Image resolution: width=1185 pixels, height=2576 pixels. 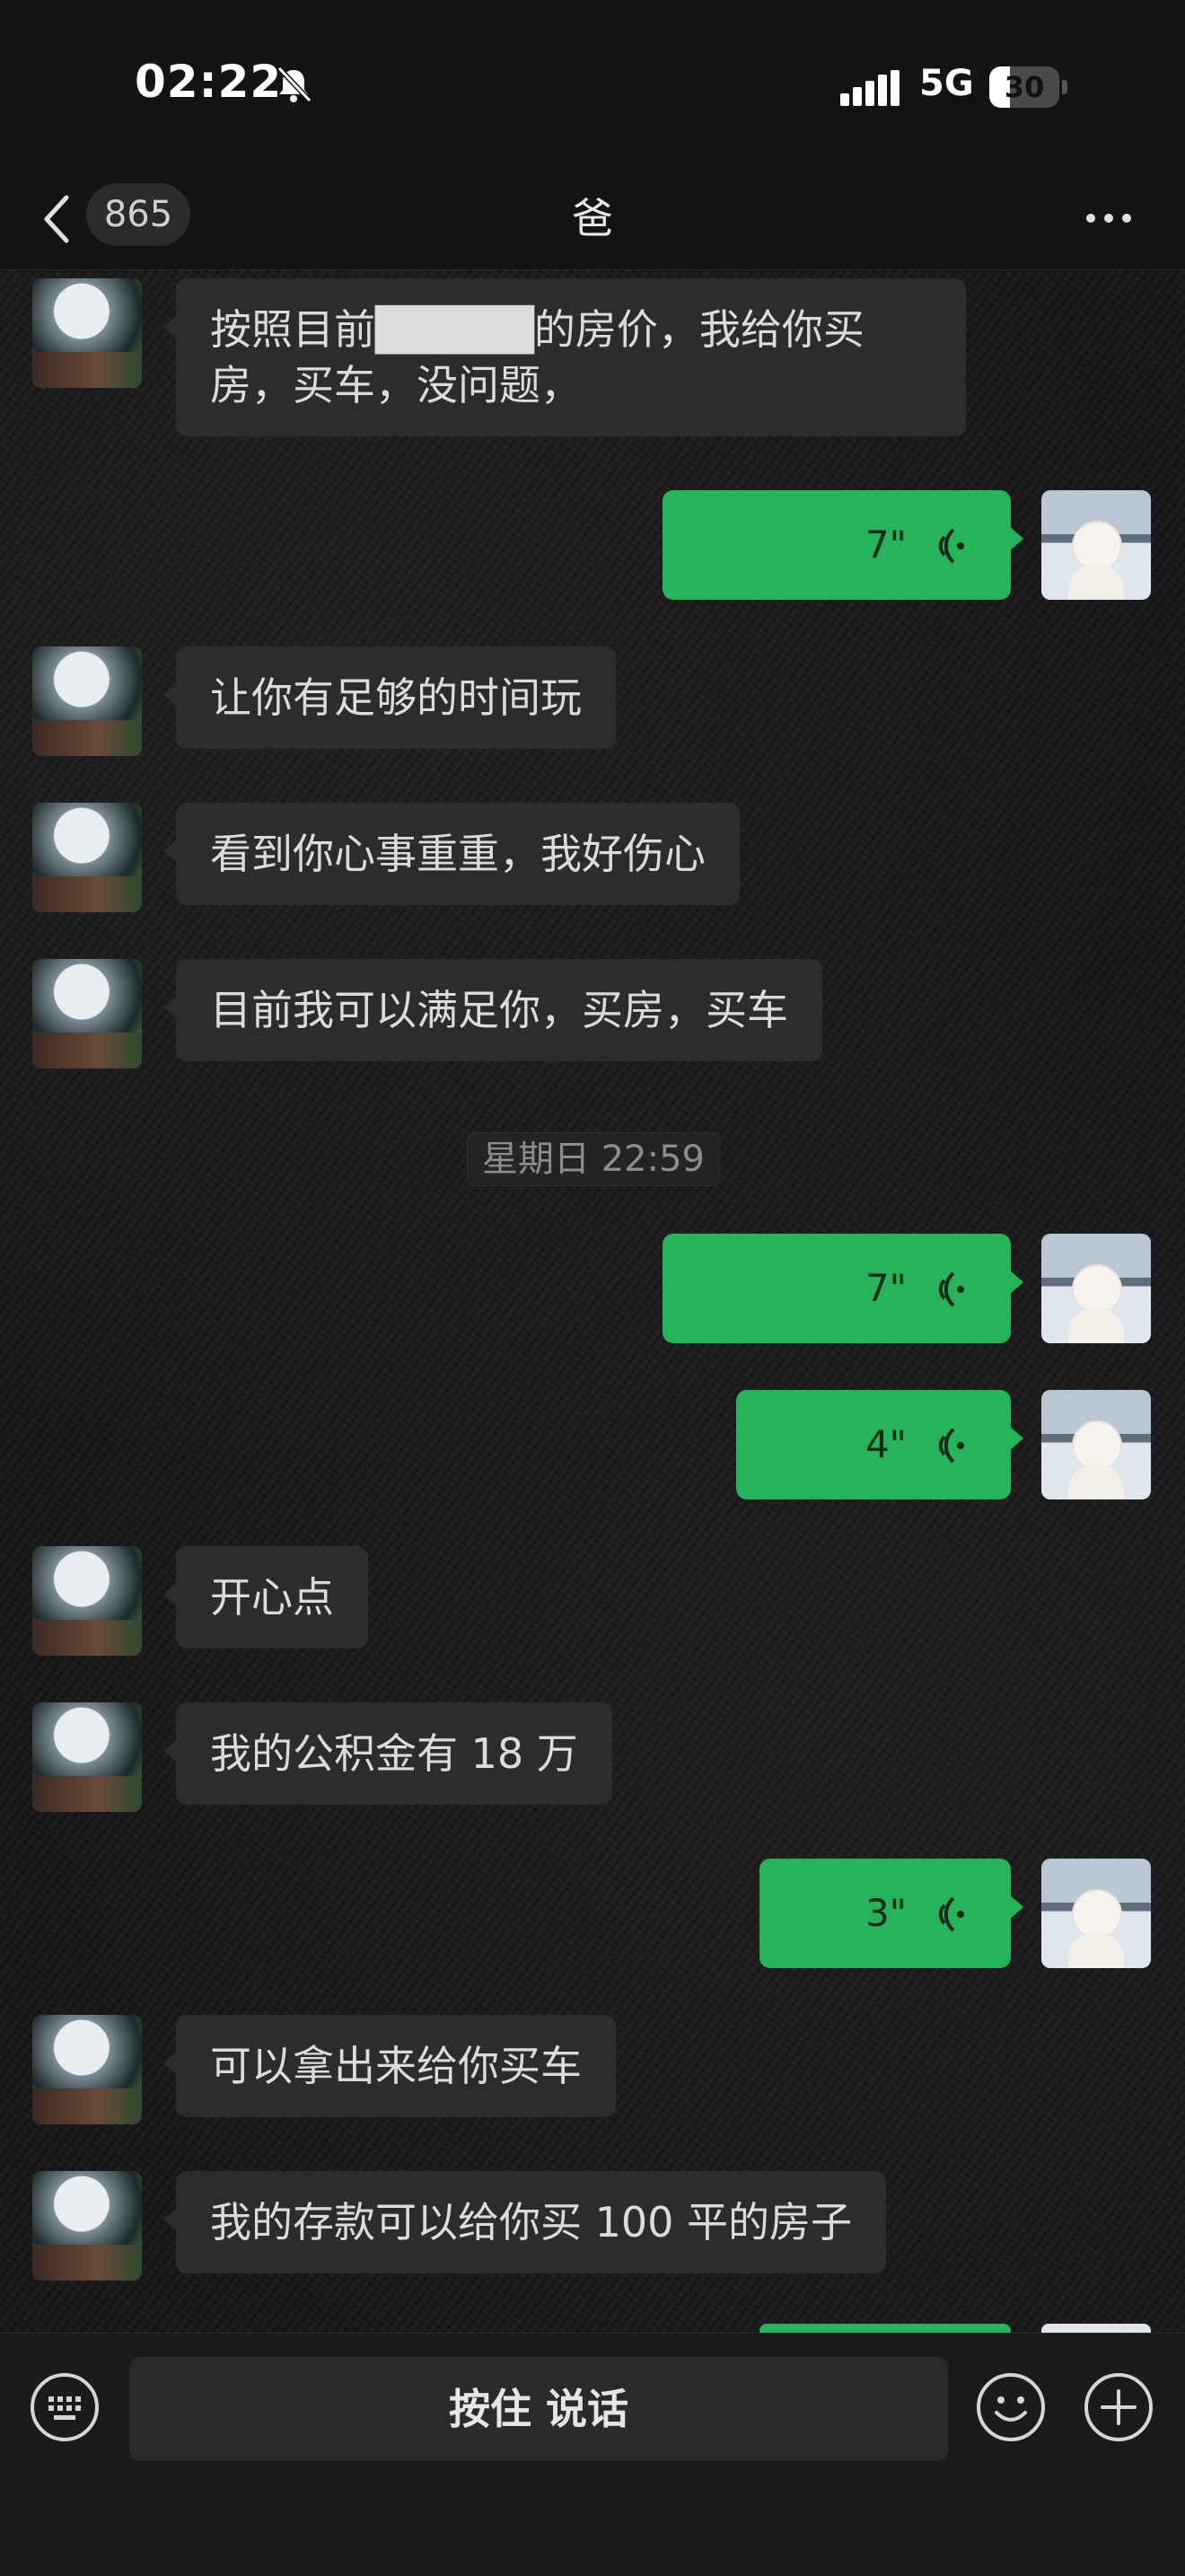 What do you see at coordinates (387, 1753) in the screenshot?
I see `message-bubble: 我的公积金有 18 万` at bounding box center [387, 1753].